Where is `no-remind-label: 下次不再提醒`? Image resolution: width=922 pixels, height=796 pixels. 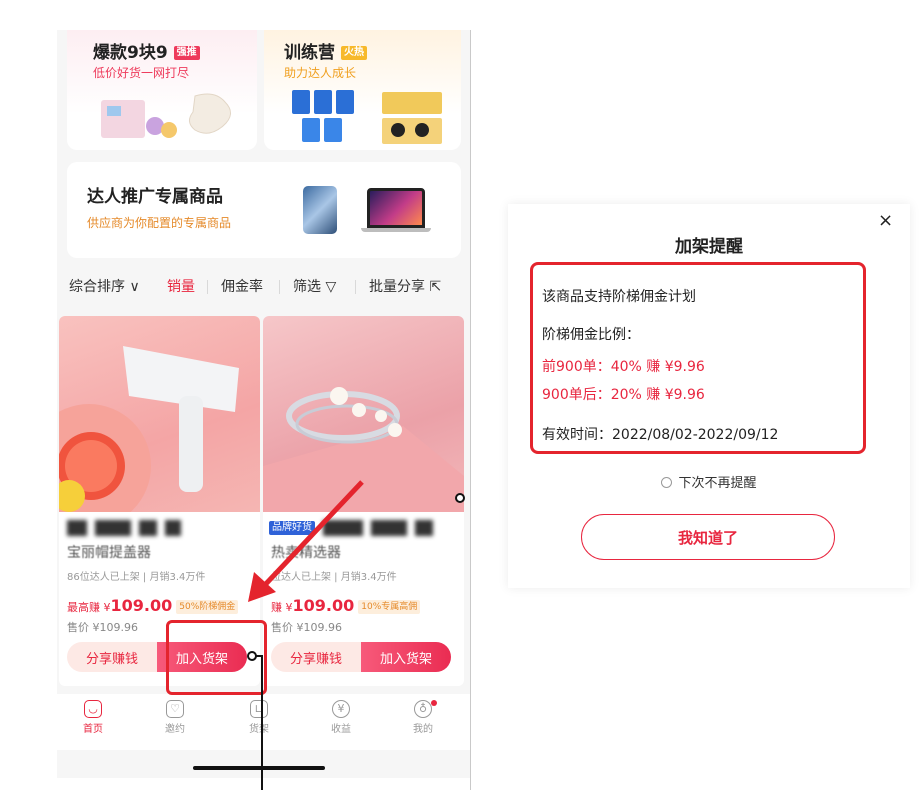 no-remind-label: 下次不再提醒 is located at coordinates (717, 483).